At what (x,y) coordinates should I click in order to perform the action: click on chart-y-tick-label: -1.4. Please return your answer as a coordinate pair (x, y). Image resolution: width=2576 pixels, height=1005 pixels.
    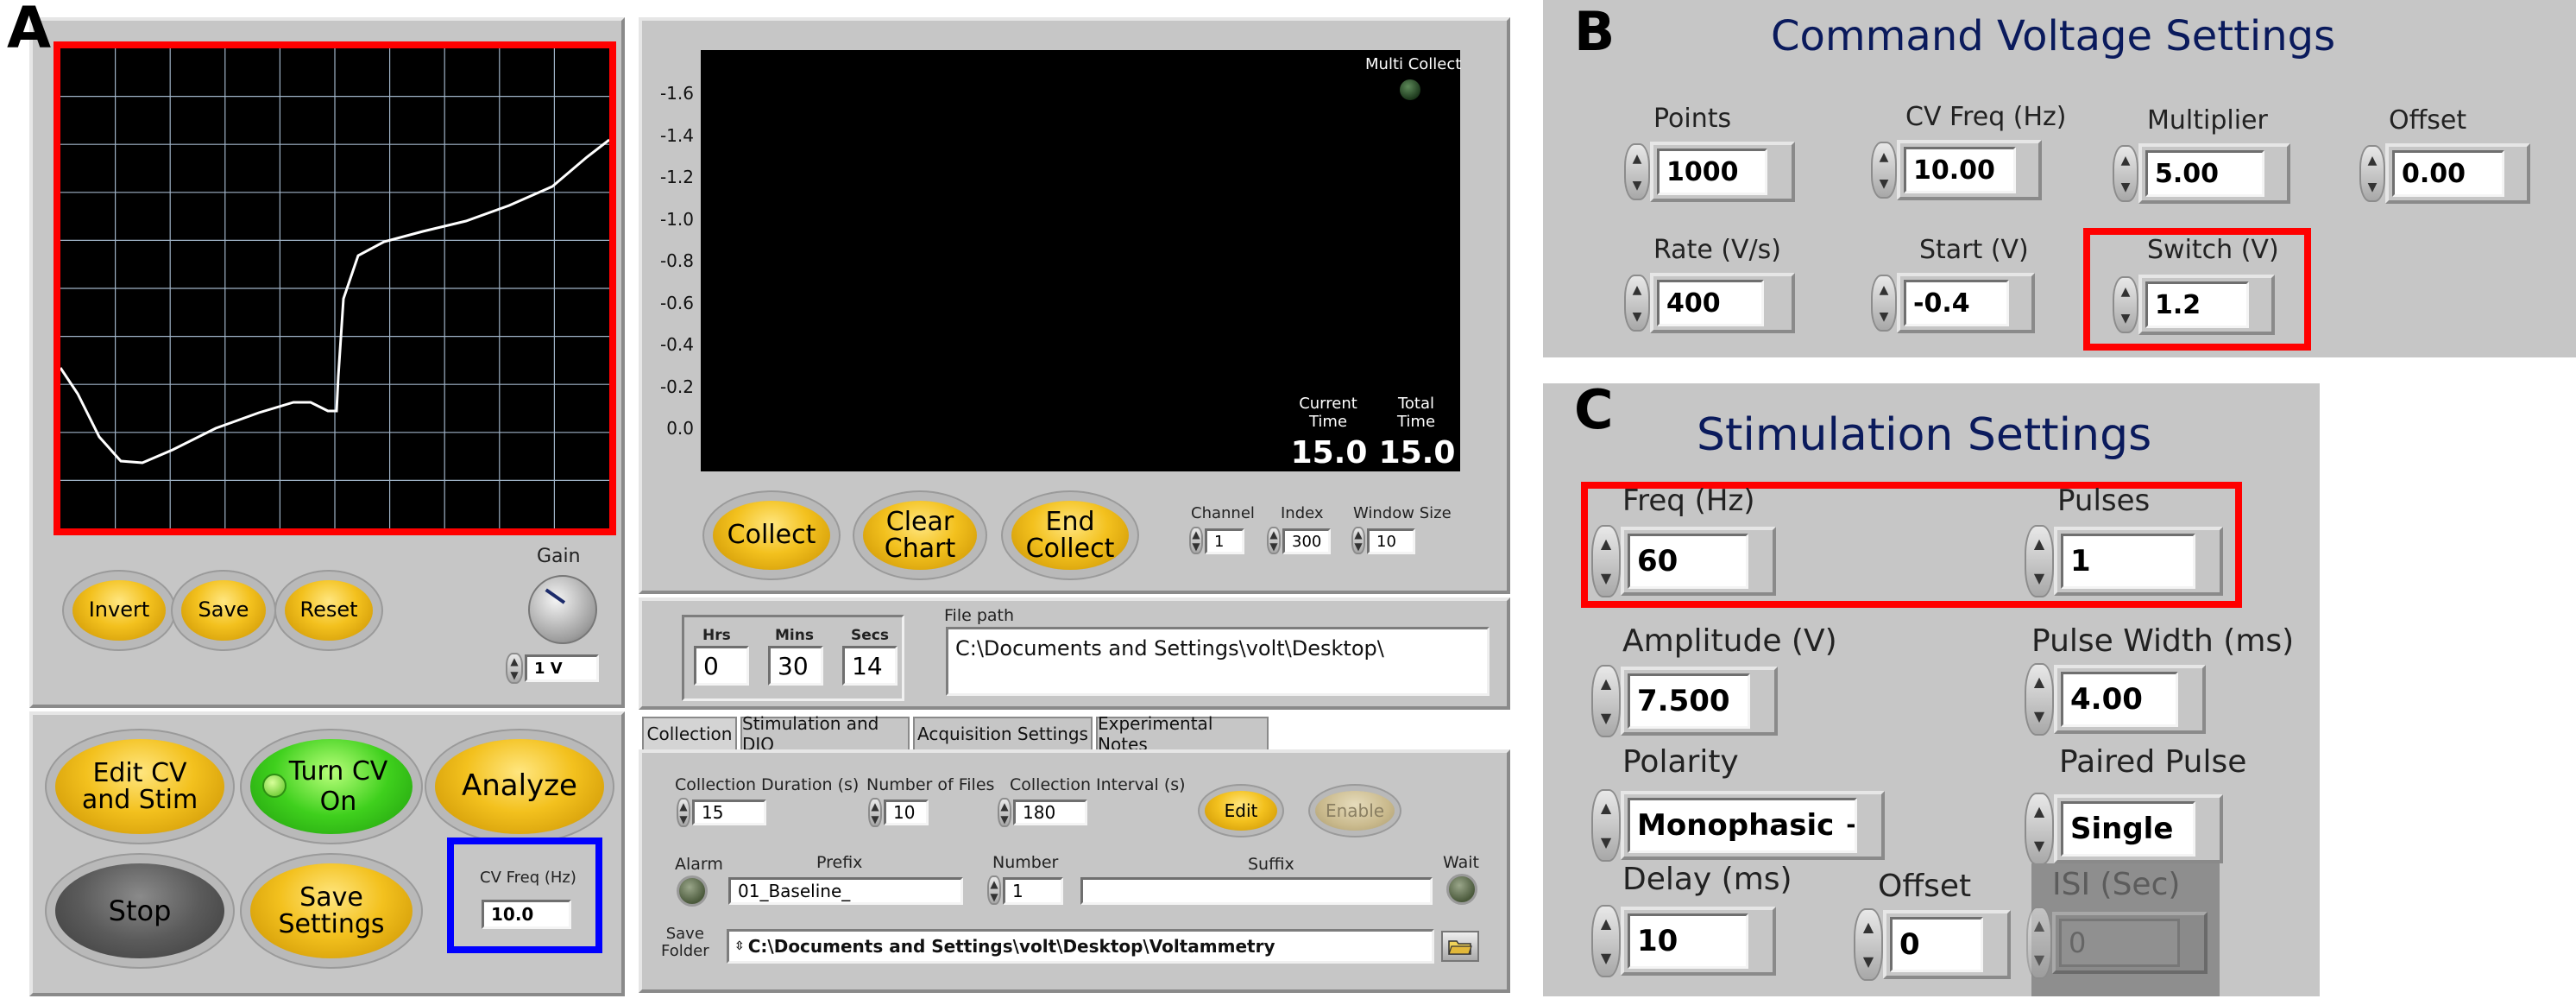
    Looking at the image, I should click on (676, 135).